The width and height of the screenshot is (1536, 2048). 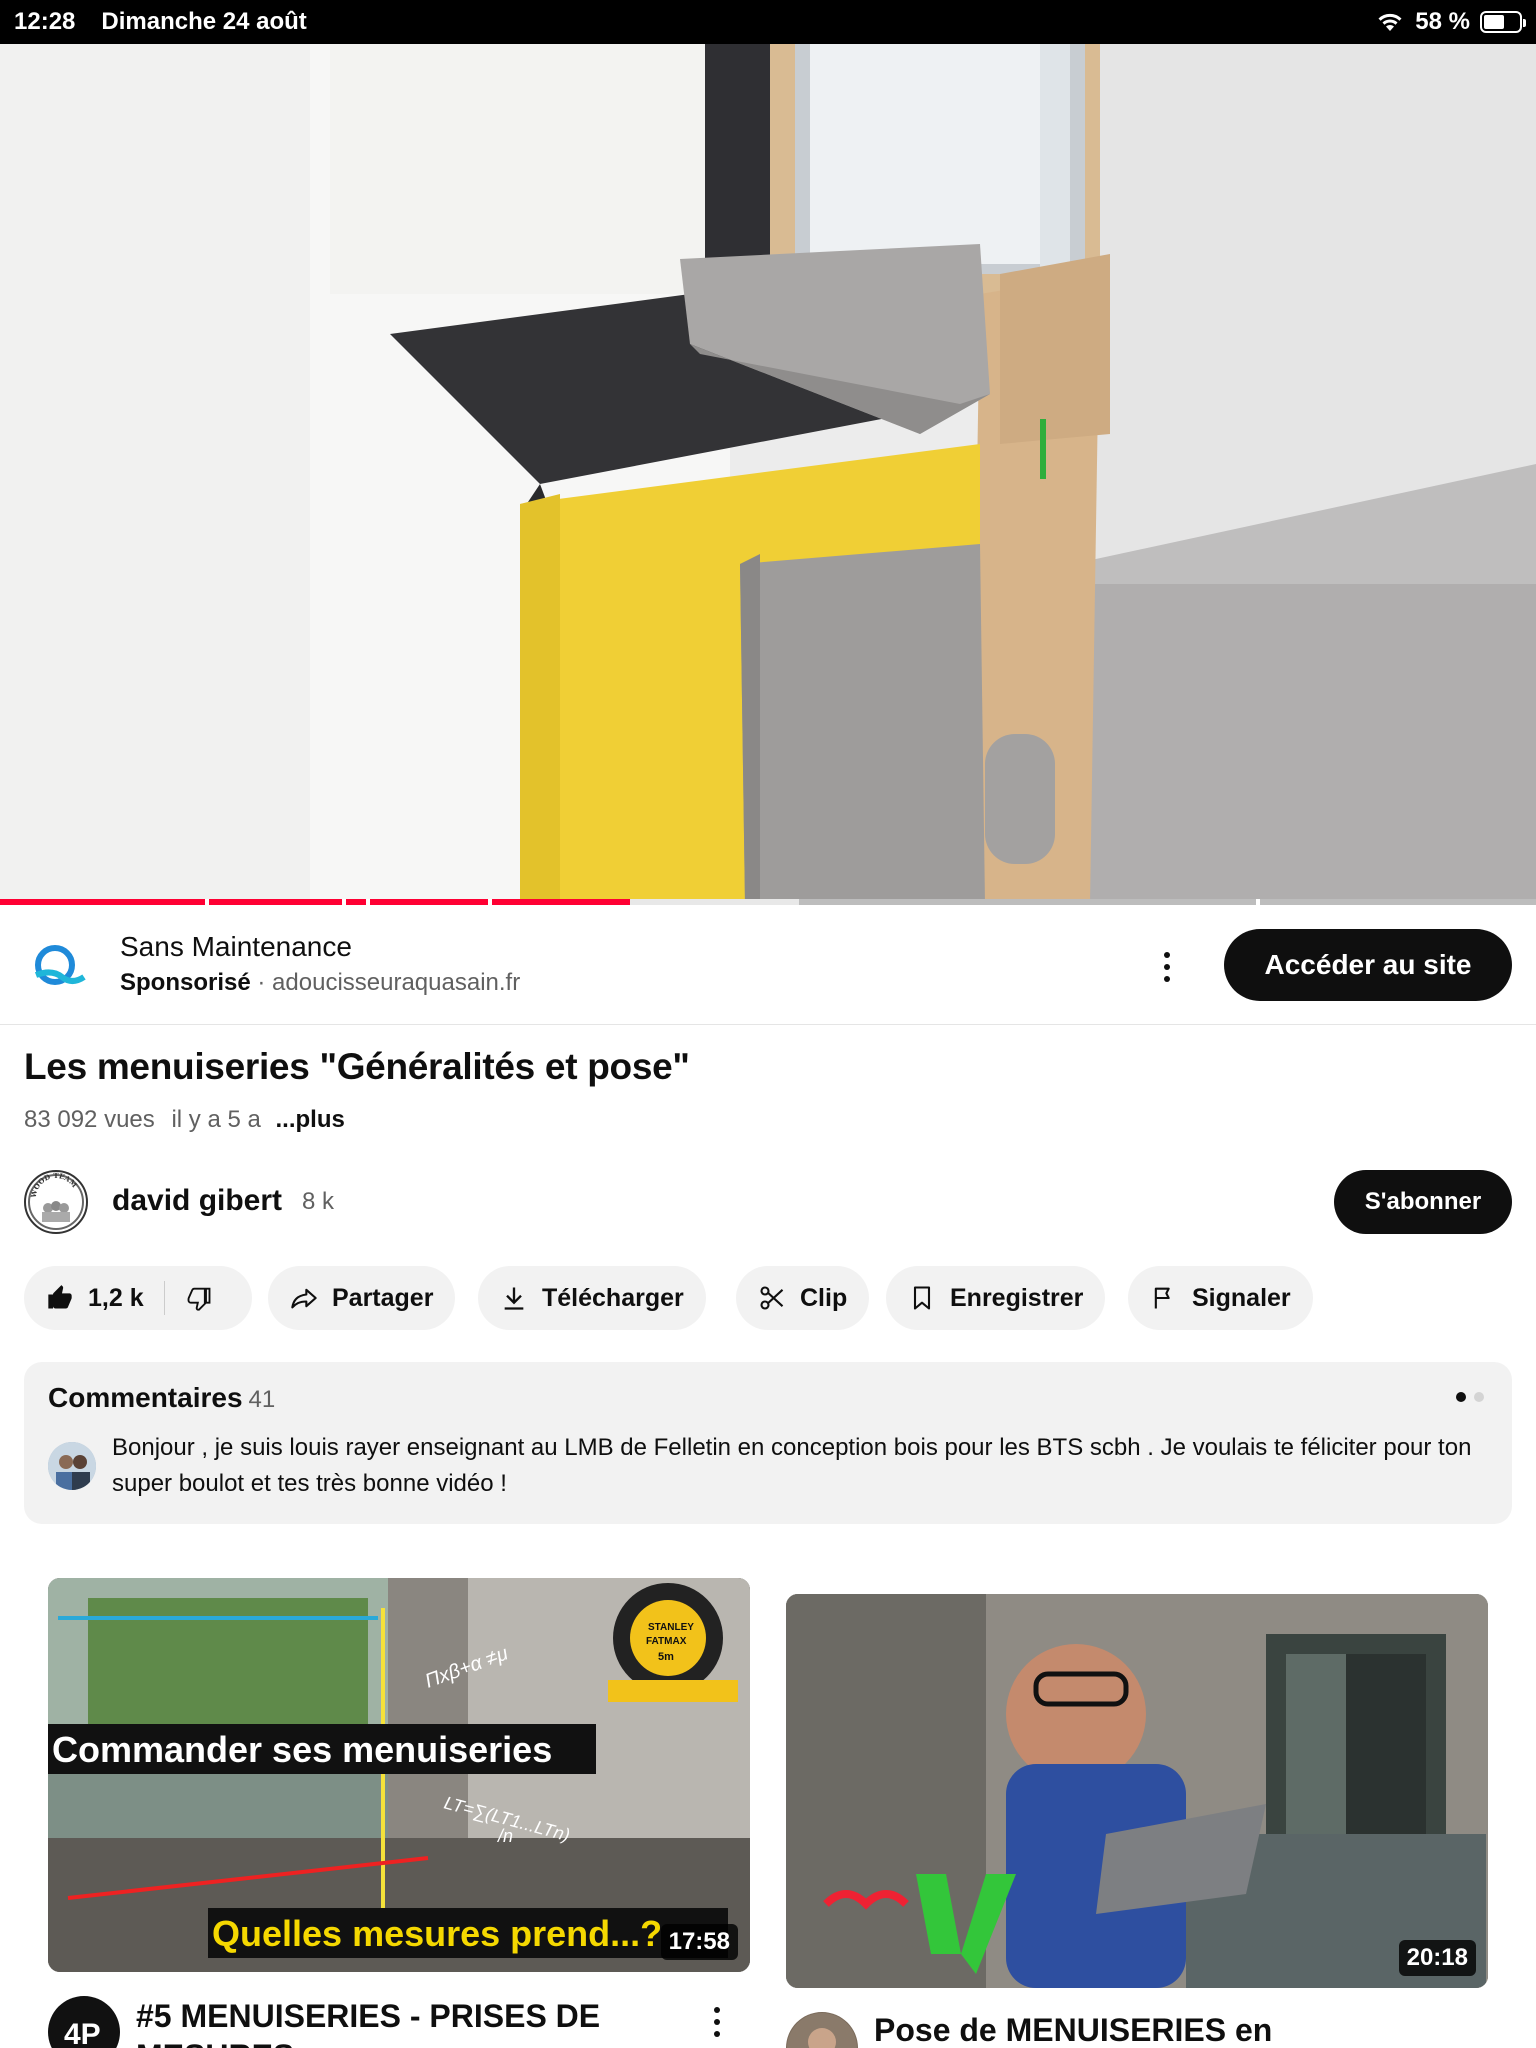 I want to click on commenter-photo, so click(x=72, y=1466).